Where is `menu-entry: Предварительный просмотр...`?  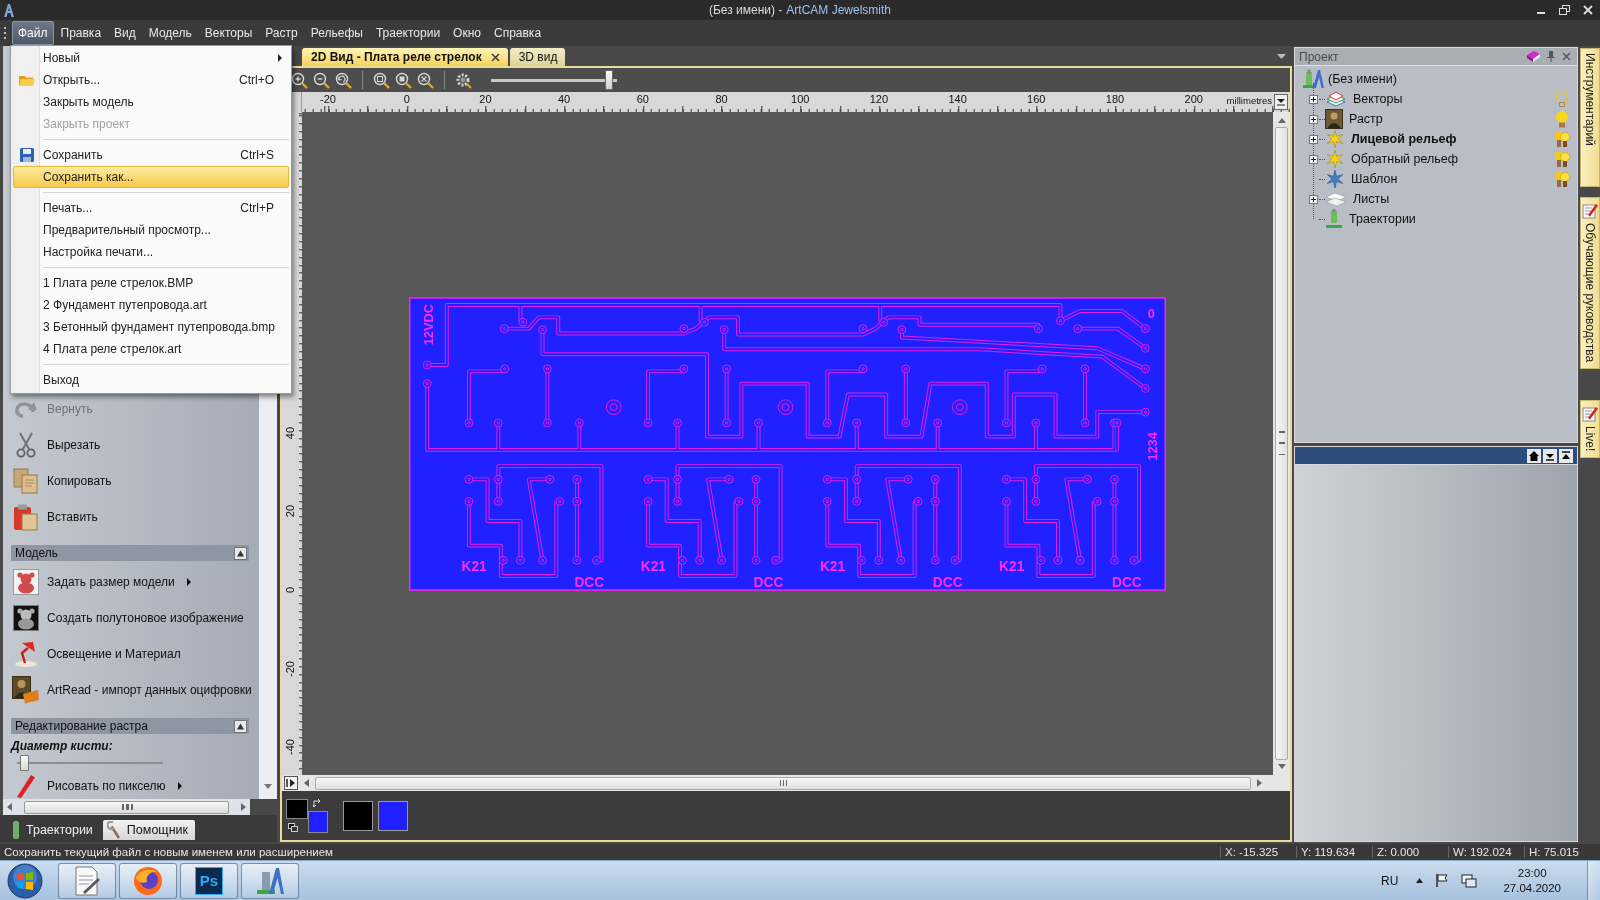
menu-entry: Предварительный просмотр... is located at coordinates (151, 230).